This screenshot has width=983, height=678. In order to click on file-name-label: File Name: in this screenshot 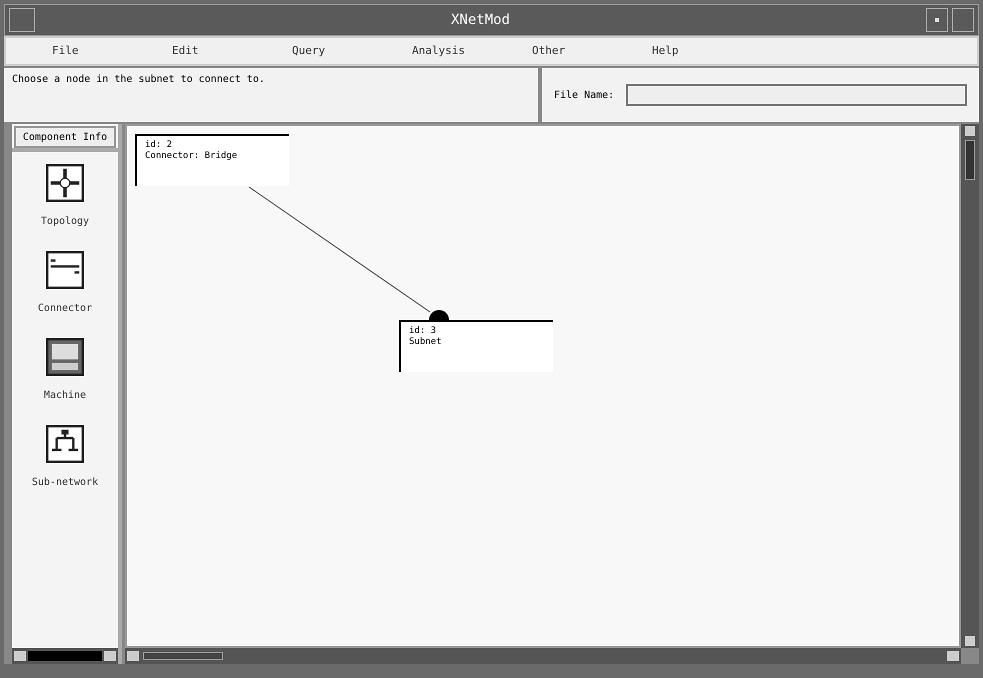, I will do `click(584, 95)`.